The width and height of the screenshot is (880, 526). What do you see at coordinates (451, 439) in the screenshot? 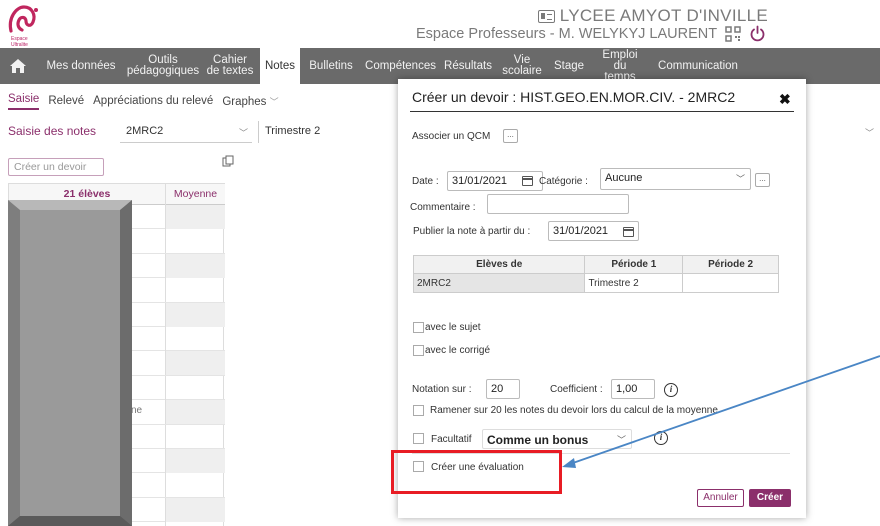
I see `optional-label: Facultatif` at bounding box center [451, 439].